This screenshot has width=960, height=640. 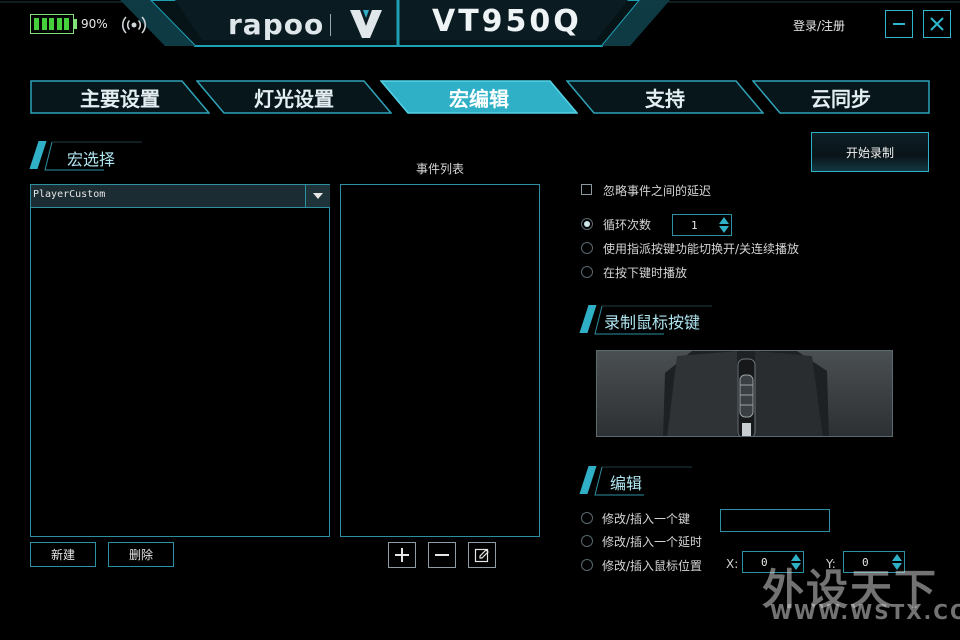 I want to click on mouse-illustration, so click(x=746, y=393).